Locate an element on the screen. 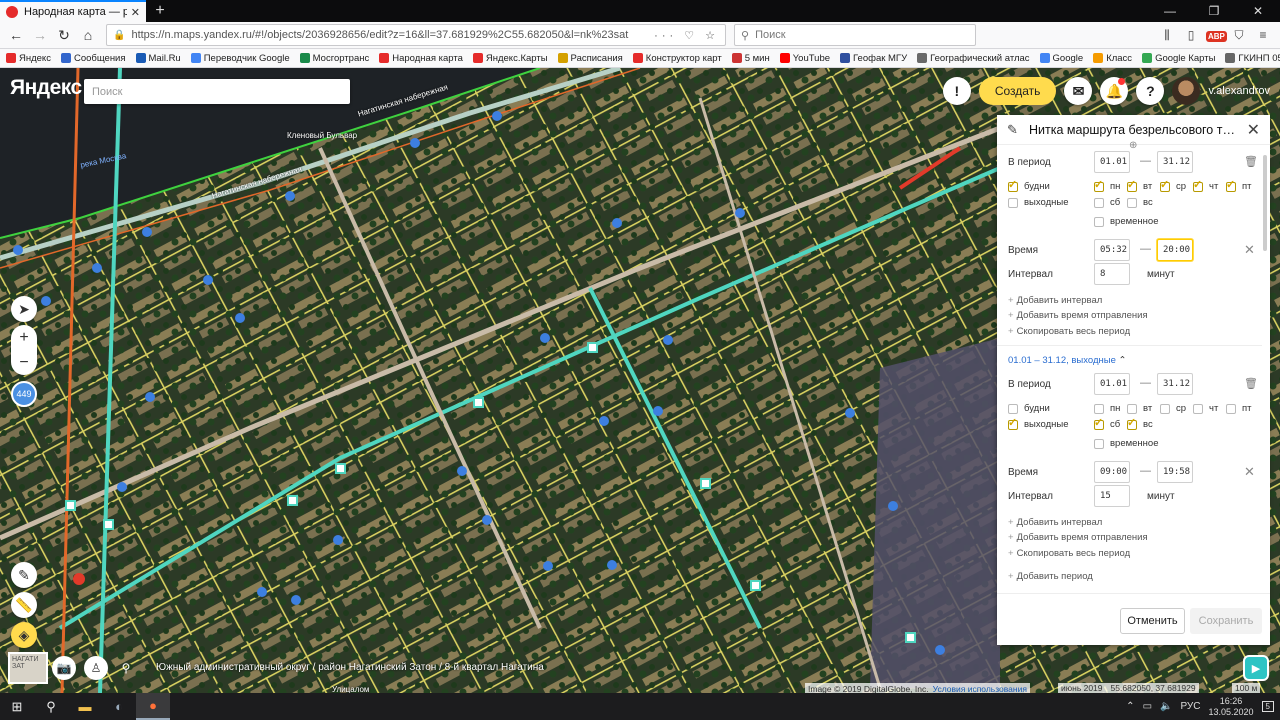 The height and width of the screenshot is (720, 1280). layers-icon: ◈ is located at coordinates (24, 635).